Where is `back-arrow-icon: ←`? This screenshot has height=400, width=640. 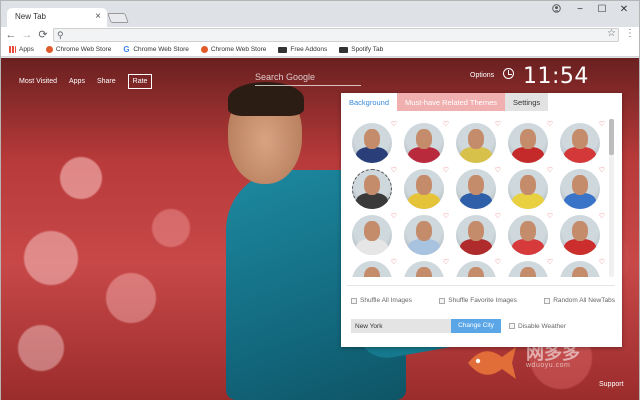
back-arrow-icon: ← is located at coordinates (11, 35).